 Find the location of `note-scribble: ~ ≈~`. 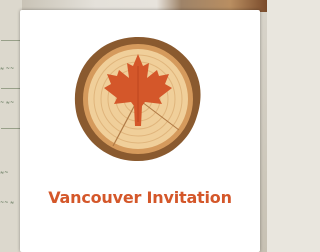

note-scribble: ~ ≈~ is located at coordinates (7, 103).